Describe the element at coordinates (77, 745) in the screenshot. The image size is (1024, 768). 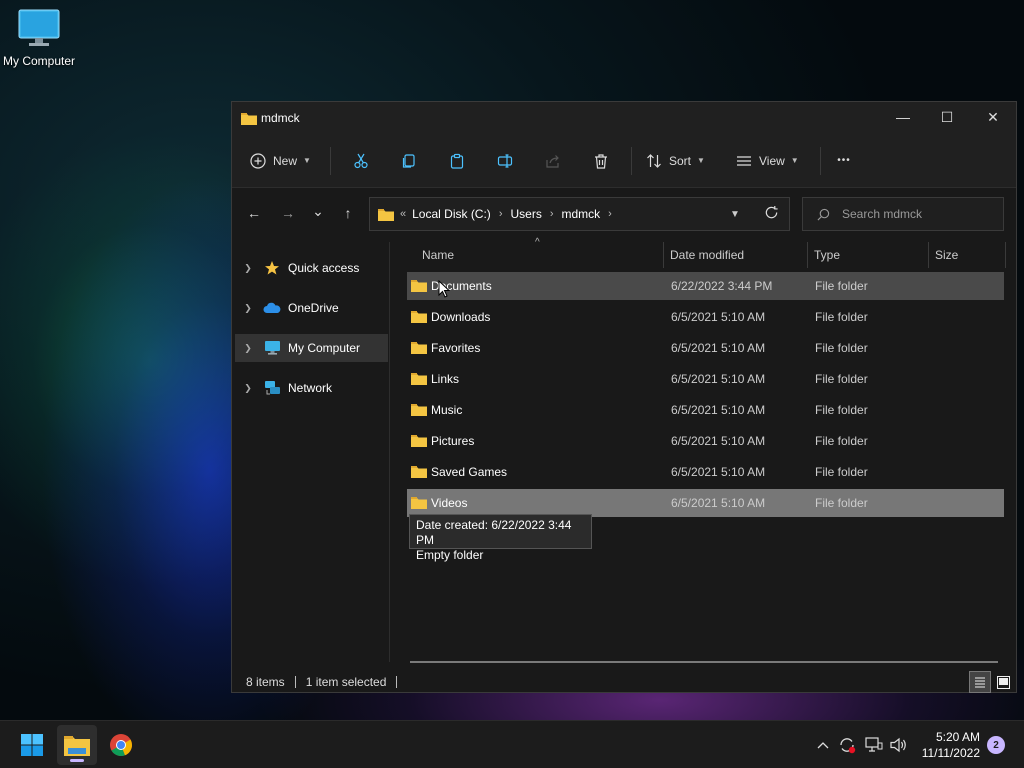
I see `taskbar-file-explorer` at that location.